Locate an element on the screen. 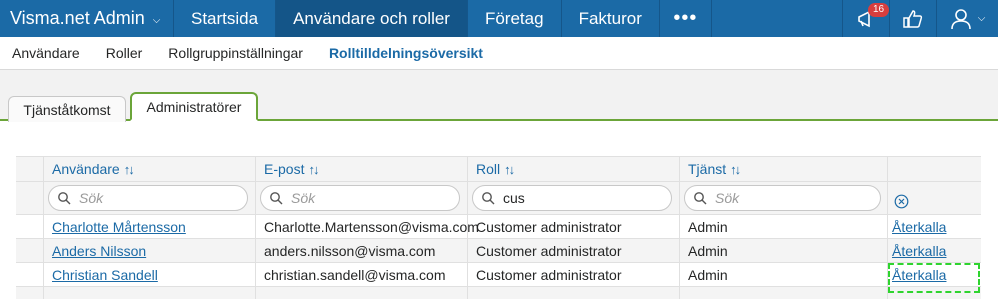 Image resolution: width=998 pixels, height=299 pixels. table-row-empty is located at coordinates (498, 293).